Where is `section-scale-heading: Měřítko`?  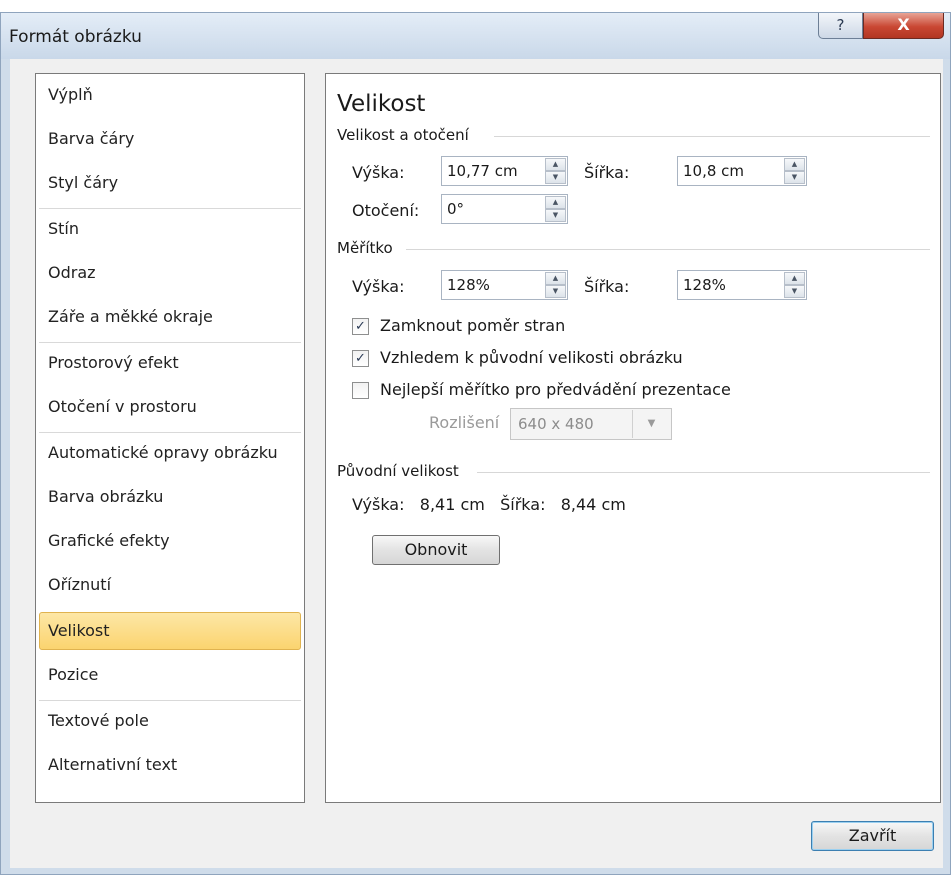 section-scale-heading: Měřítko is located at coordinates (365, 248).